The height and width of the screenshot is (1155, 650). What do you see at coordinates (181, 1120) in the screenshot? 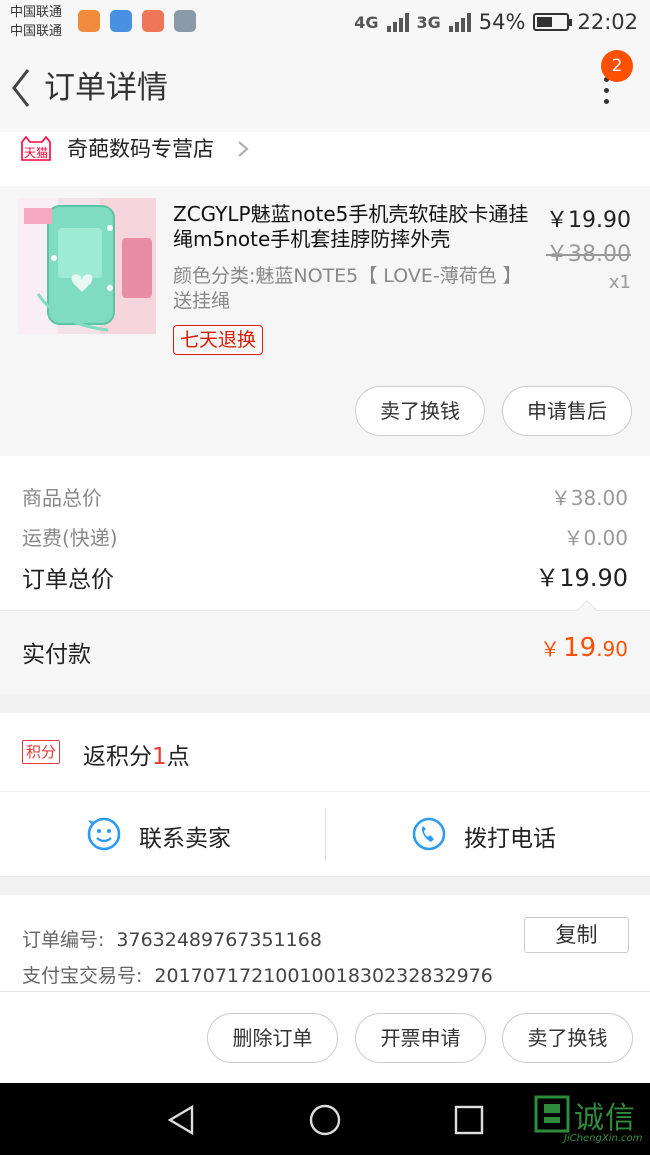
I see `nav-back-icon` at bounding box center [181, 1120].